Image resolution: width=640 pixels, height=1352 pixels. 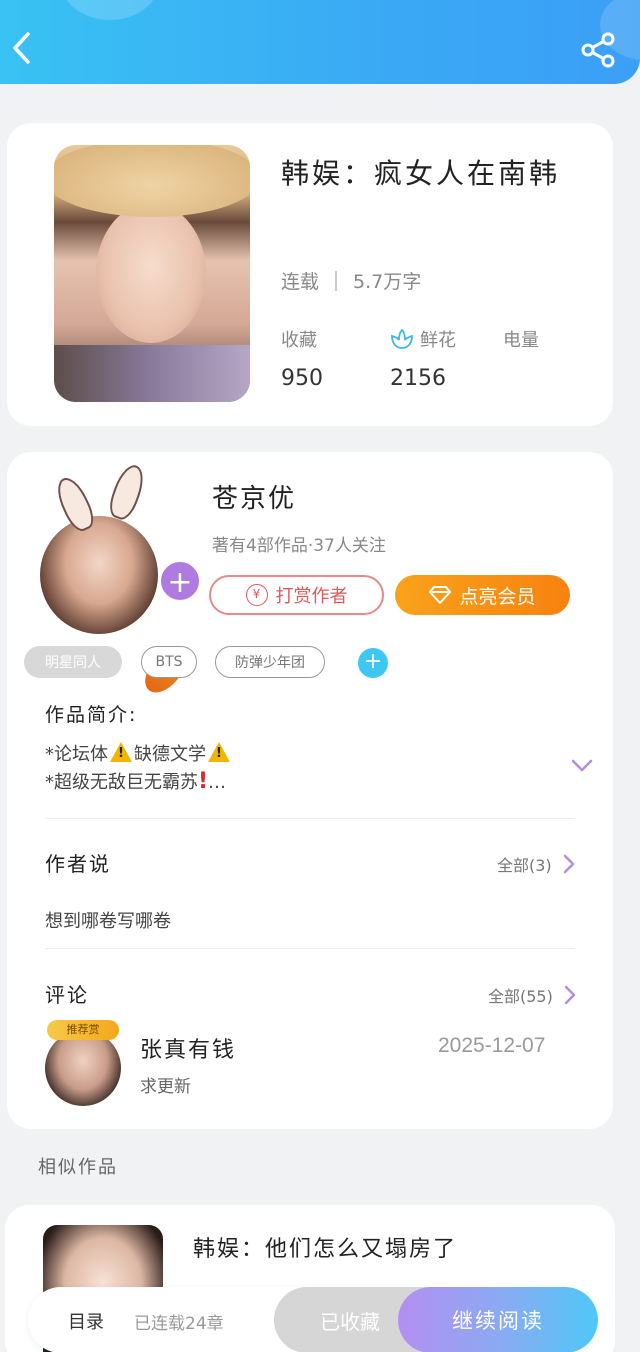 What do you see at coordinates (325, 1247) in the screenshot?
I see `similar-work-title: 韩娱：他们怎么又塌房了` at bounding box center [325, 1247].